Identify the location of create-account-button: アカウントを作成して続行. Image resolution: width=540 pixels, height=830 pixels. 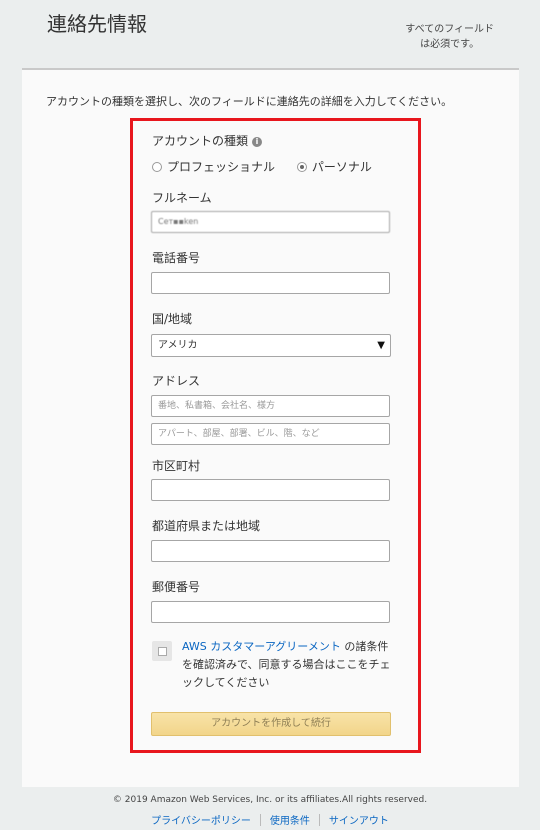
(271, 724).